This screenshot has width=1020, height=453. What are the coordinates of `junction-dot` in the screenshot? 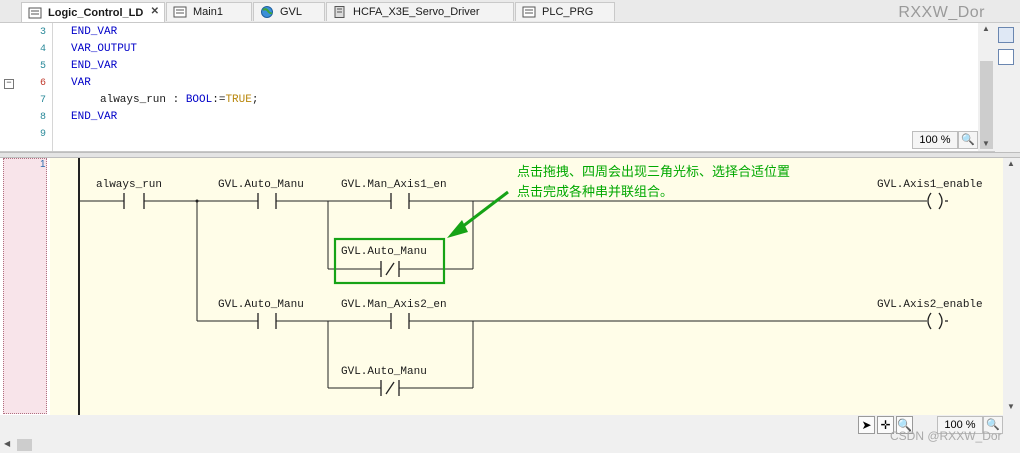 It's located at (197, 201).